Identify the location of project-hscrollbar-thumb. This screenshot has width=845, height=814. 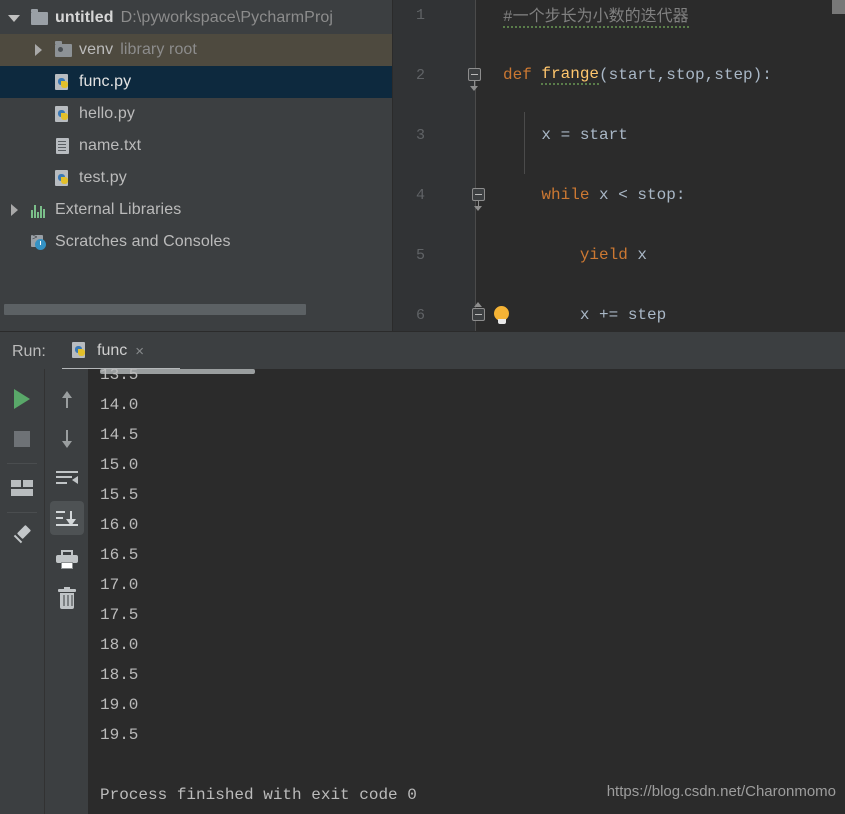
(155, 309).